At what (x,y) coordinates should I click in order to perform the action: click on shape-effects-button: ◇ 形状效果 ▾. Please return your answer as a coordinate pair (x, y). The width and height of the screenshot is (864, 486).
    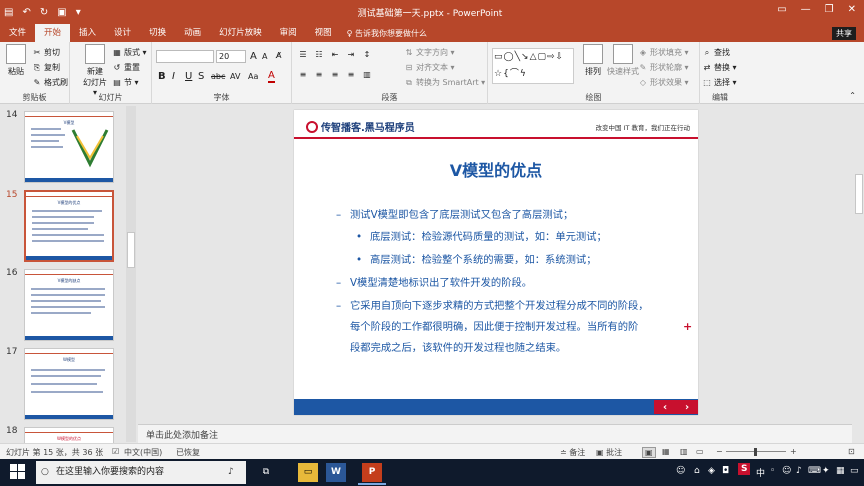
    Looking at the image, I should click on (663, 82).